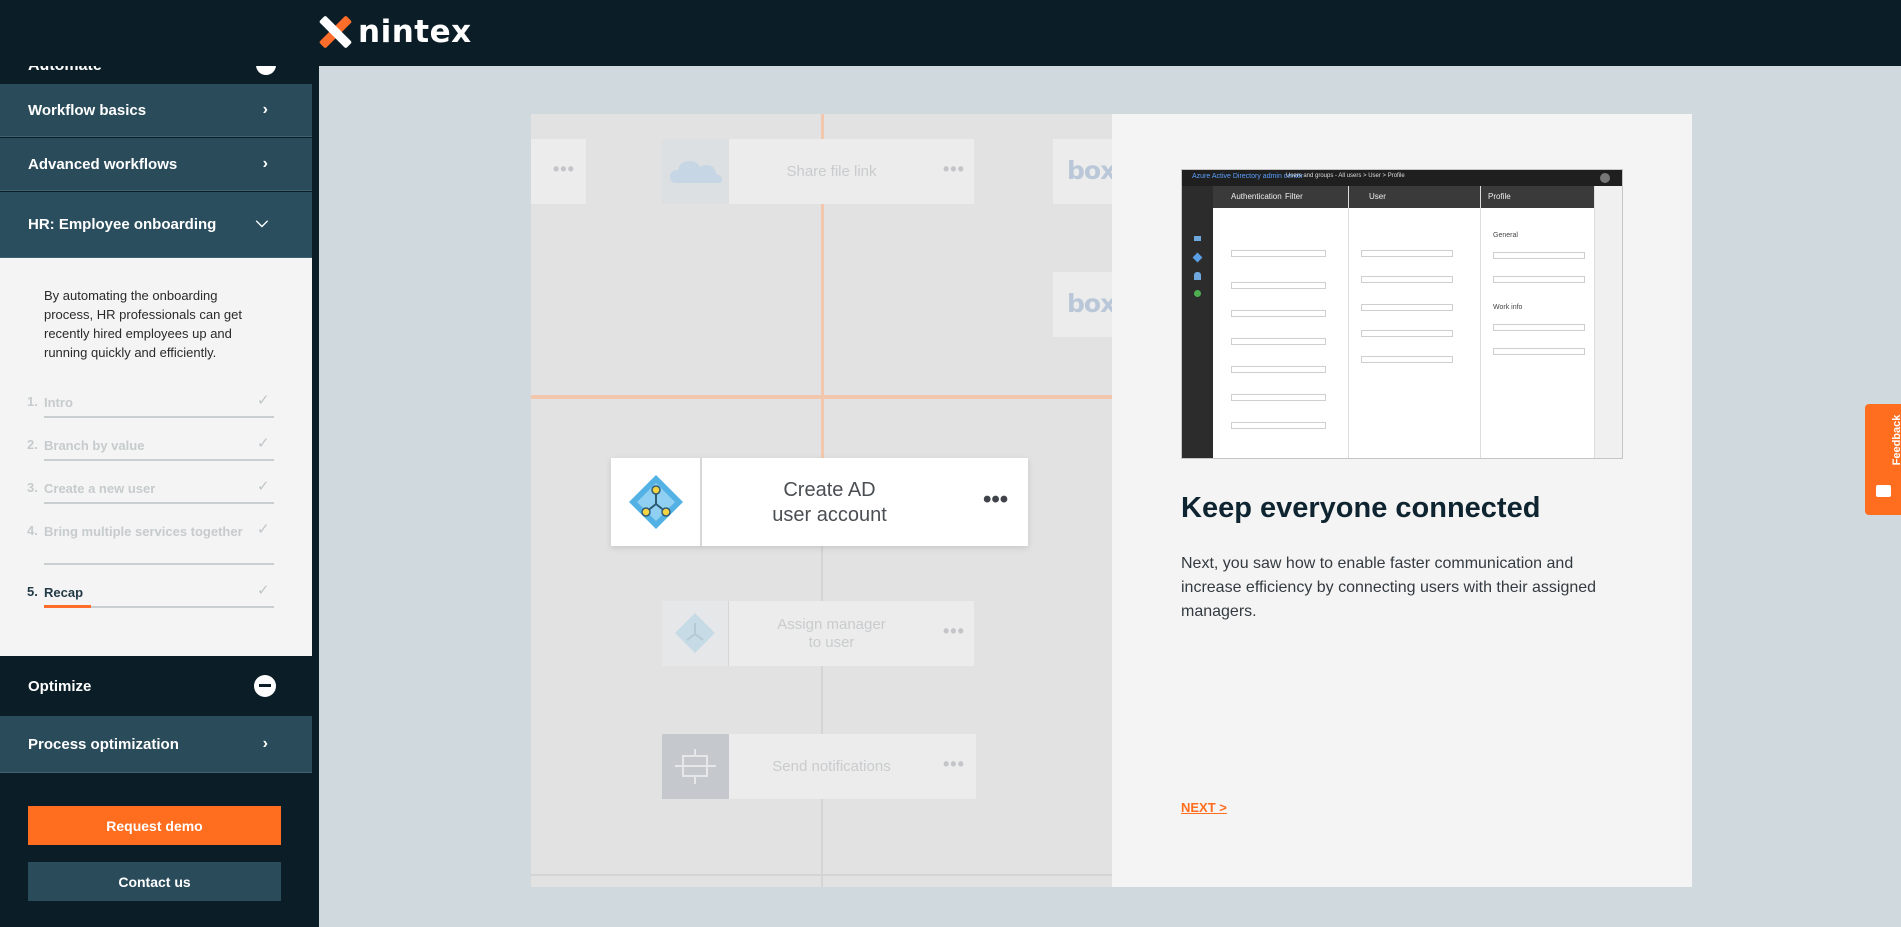 The height and width of the screenshot is (927, 1901). I want to click on sidebar-section-optimize: Optimize, so click(156, 686).